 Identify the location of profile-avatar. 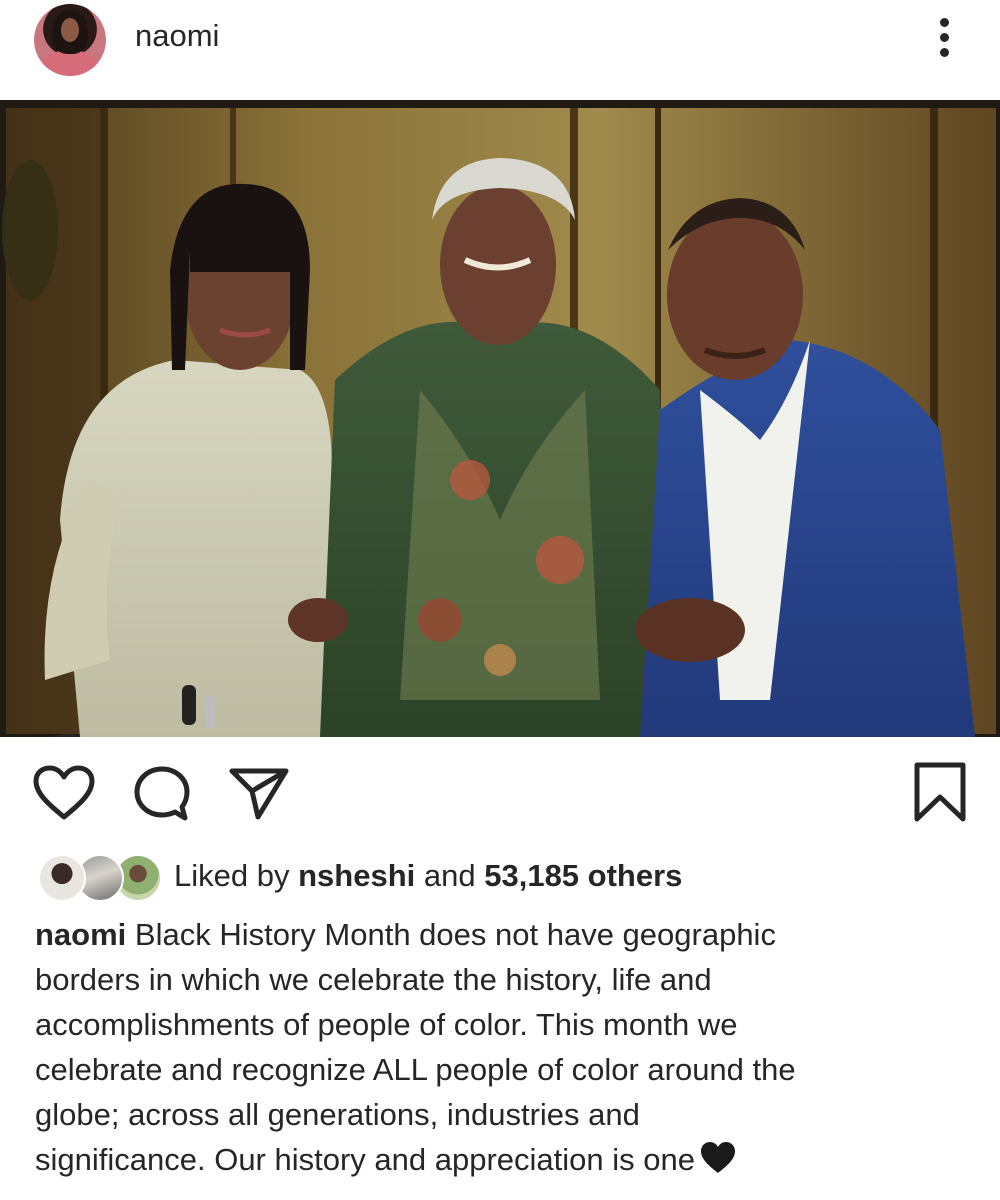
(70, 40).